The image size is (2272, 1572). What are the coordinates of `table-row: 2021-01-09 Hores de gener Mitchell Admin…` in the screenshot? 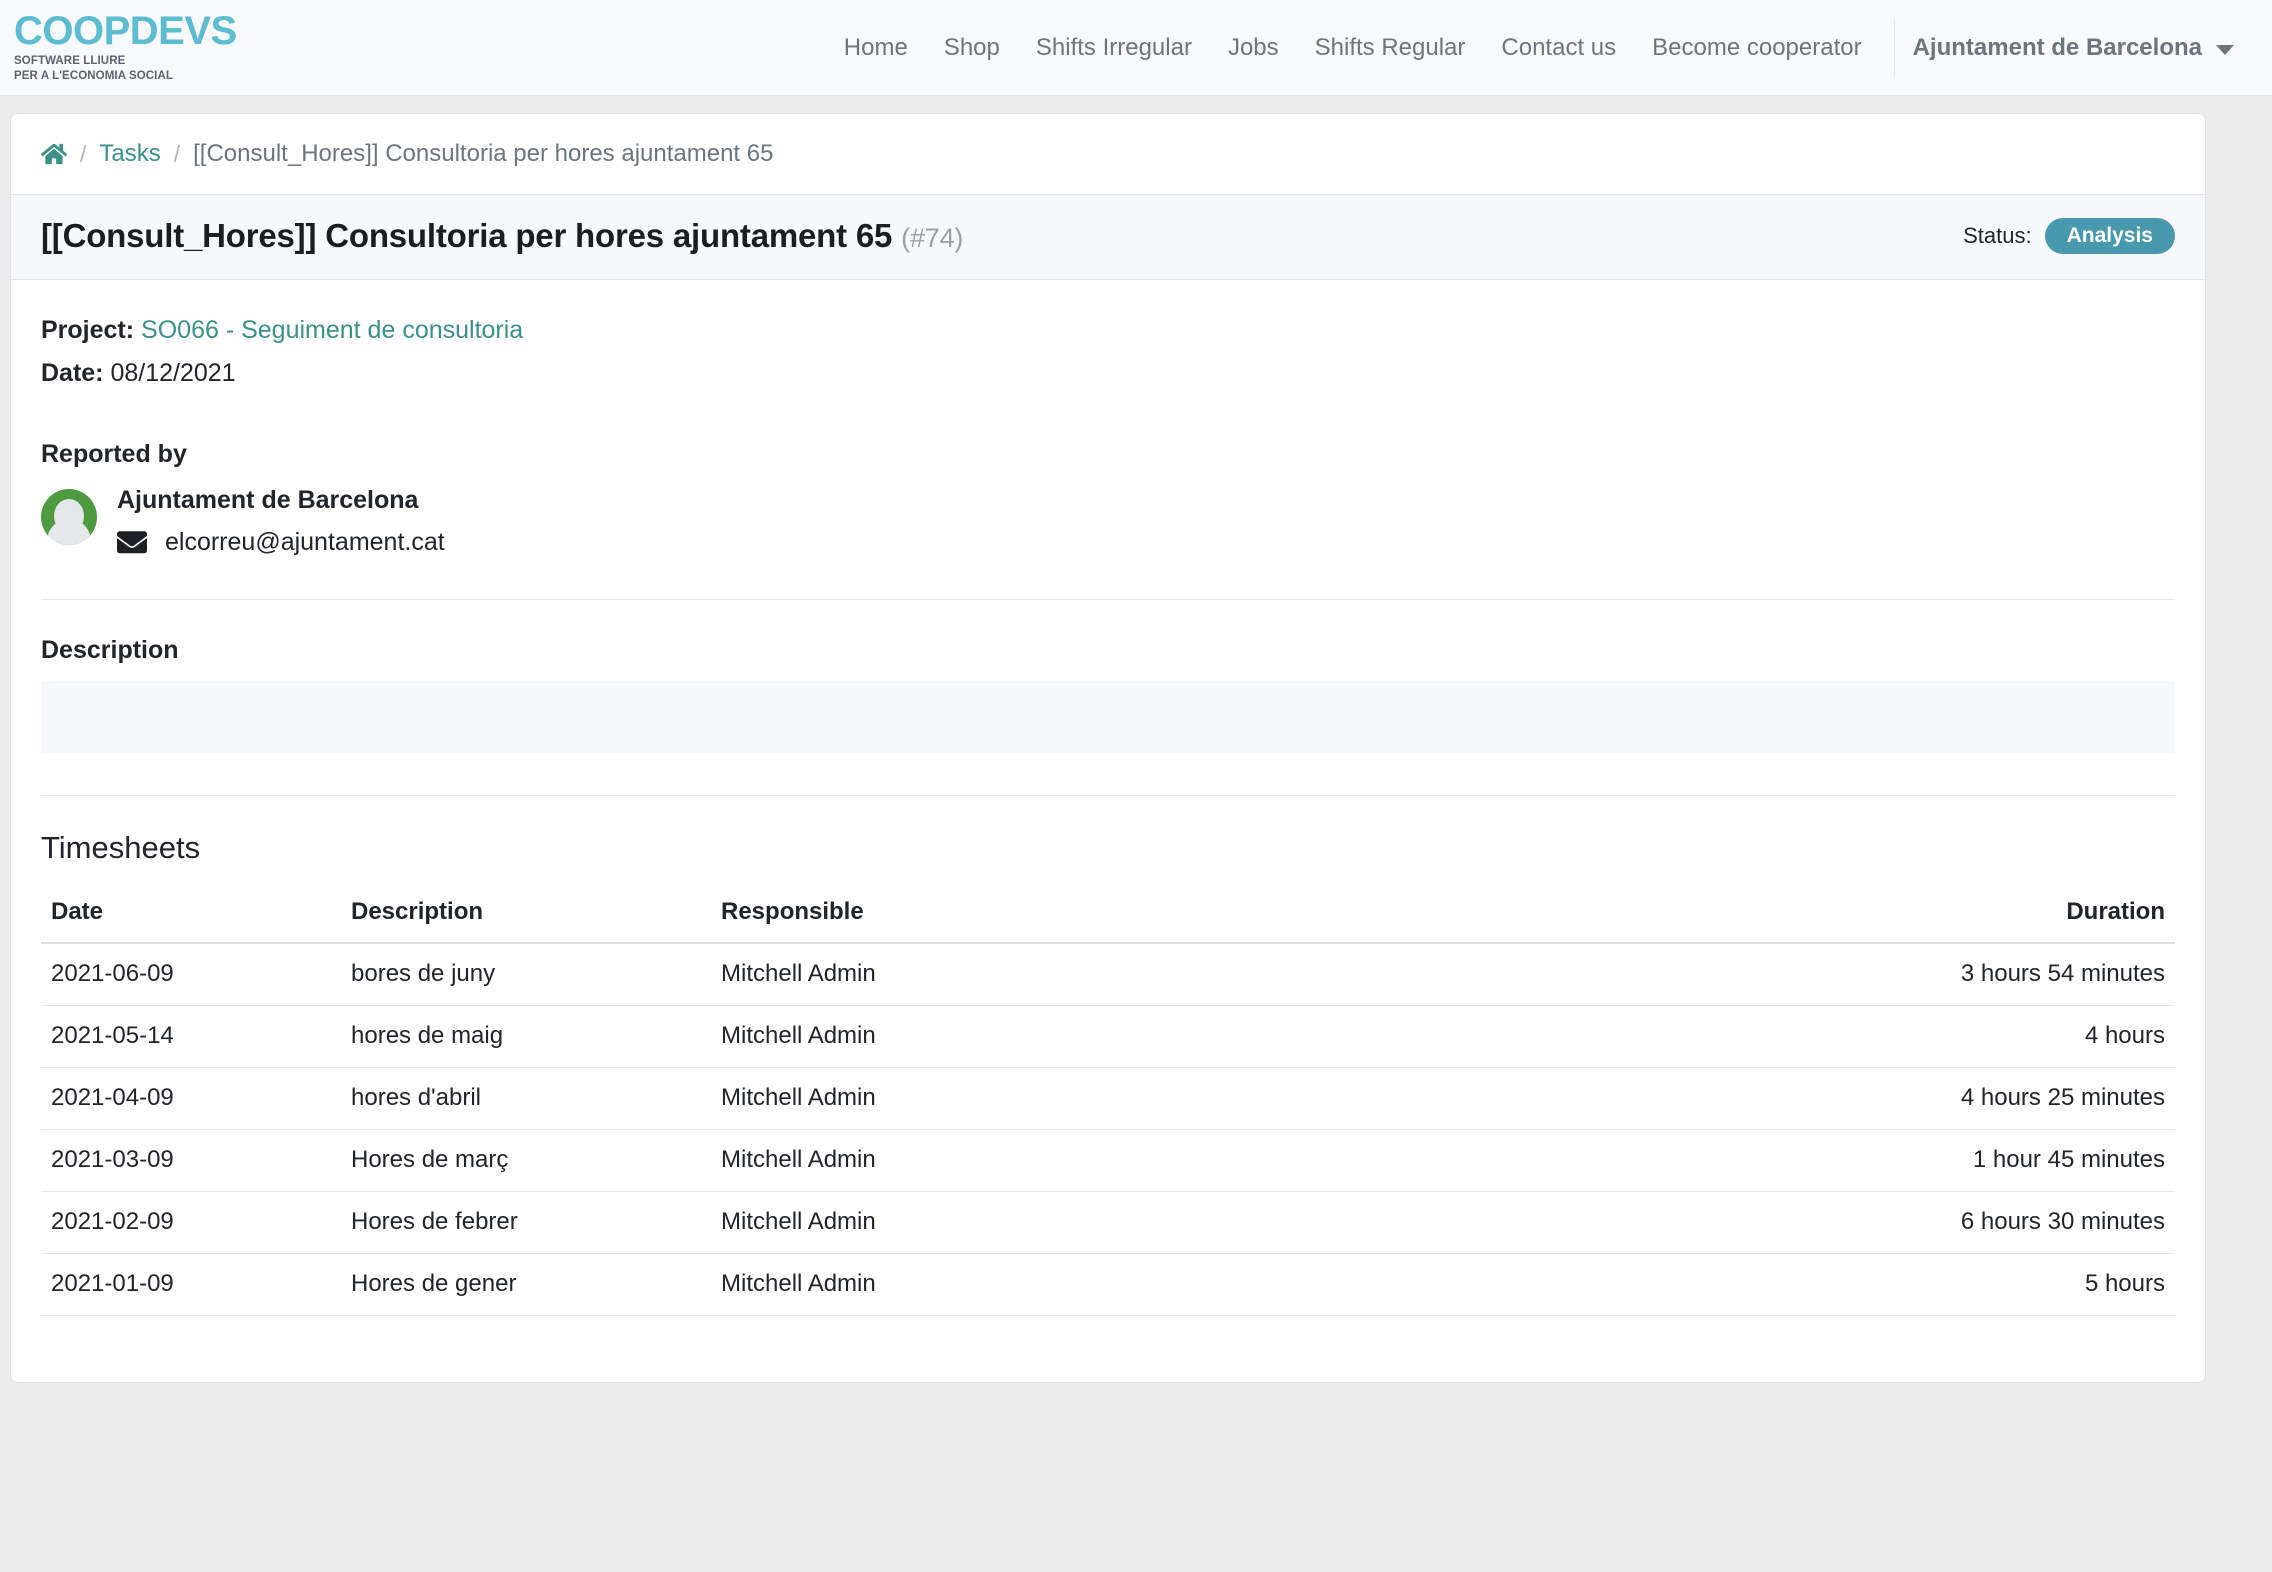 It's located at (1108, 1285).